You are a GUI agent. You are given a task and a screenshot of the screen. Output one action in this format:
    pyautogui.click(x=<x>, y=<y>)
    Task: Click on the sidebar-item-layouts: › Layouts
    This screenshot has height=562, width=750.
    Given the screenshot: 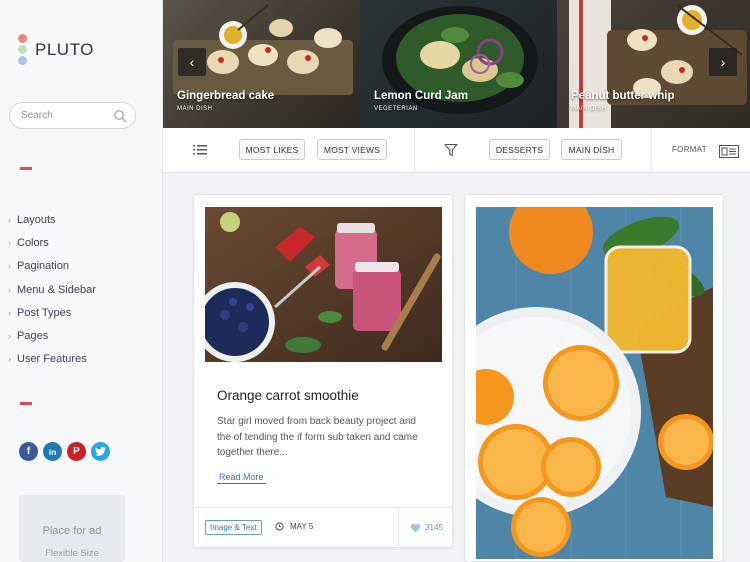 What is the action you would take?
    pyautogui.click(x=52, y=219)
    